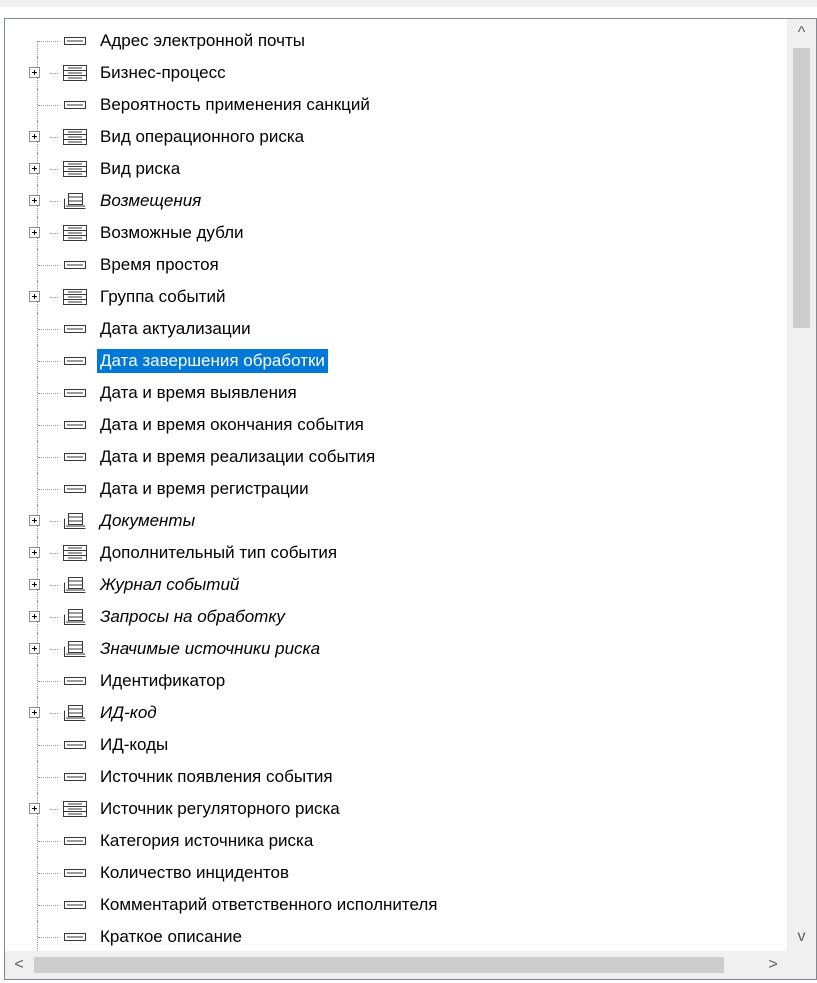 Image resolution: width=817 pixels, height=983 pixels. I want to click on vertical-scrollbar: ^ v, so click(801, 485).